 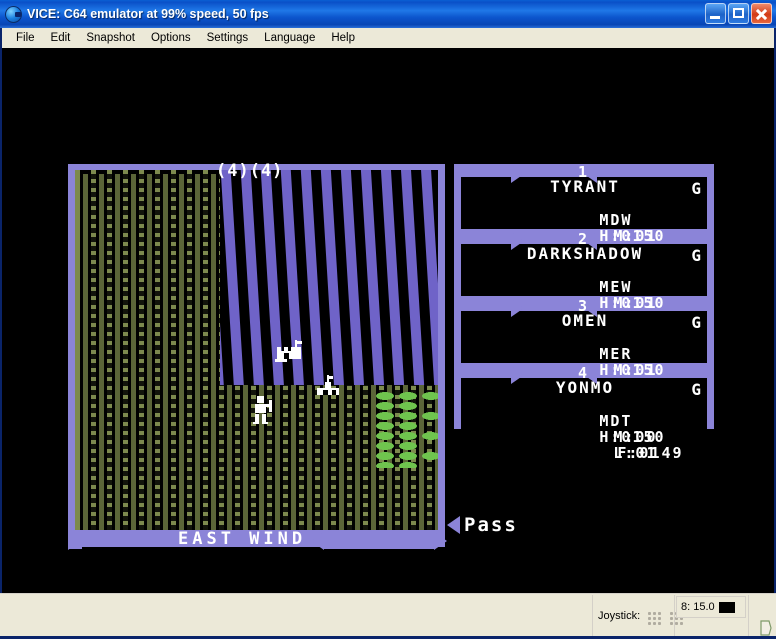 I want to click on terrain-forest-cluster, so click(x=397, y=433).